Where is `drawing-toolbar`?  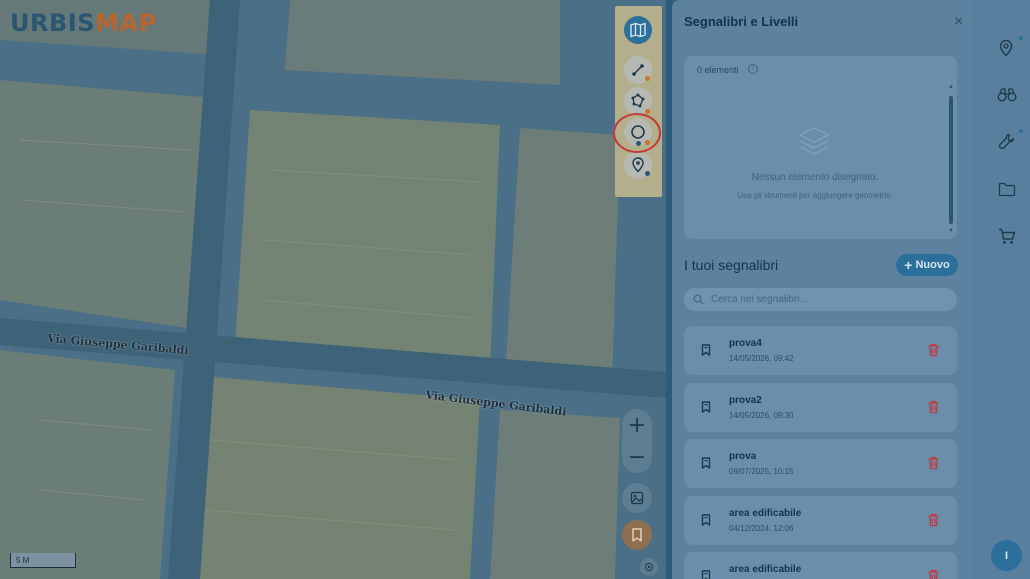
drawing-toolbar is located at coordinates (638, 101).